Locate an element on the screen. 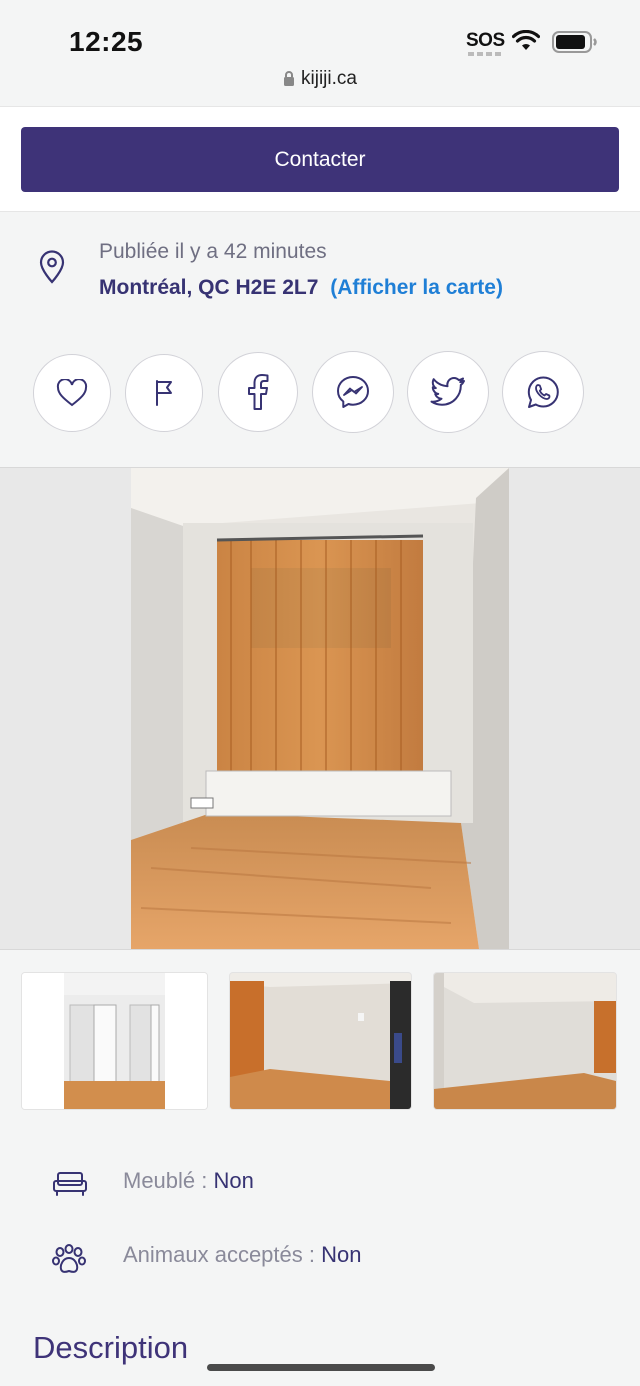 This screenshot has width=640, height=1386. attribute-furnished: Meublé : Non is located at coordinates (320, 1184).